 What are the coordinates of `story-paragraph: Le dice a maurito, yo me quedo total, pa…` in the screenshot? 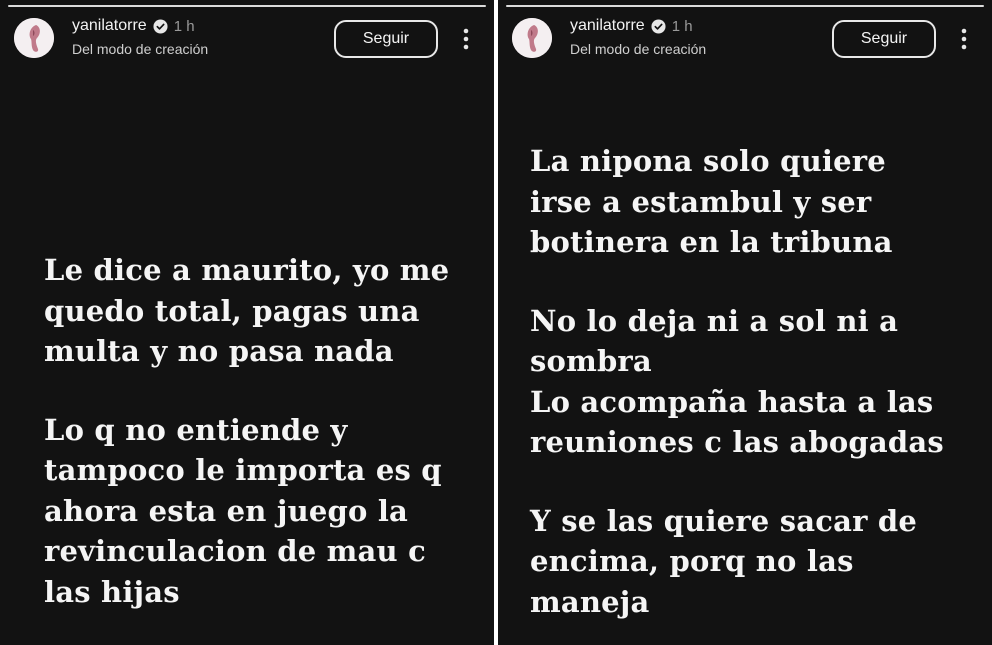 It's located at (247, 310).